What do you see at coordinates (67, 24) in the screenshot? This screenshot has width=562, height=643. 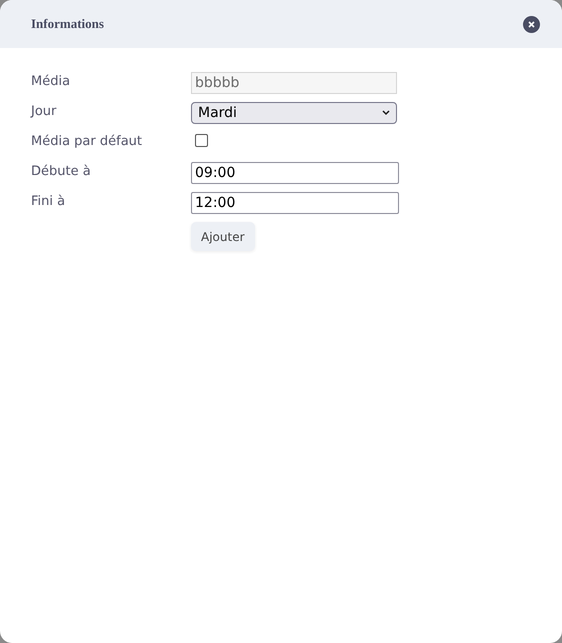 I see `dialog-title: Informations` at bounding box center [67, 24].